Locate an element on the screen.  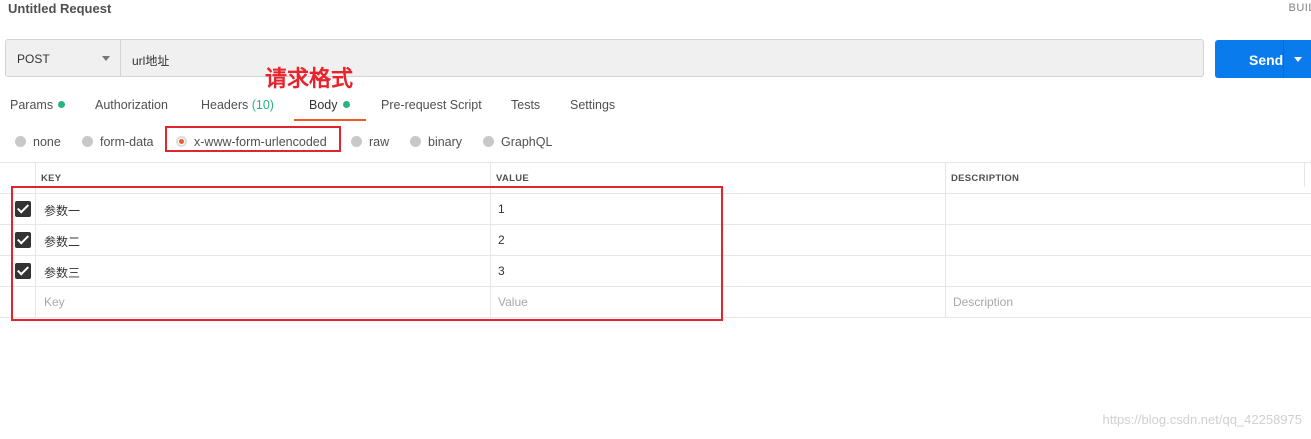
radio-label: none is located at coordinates (47, 142).